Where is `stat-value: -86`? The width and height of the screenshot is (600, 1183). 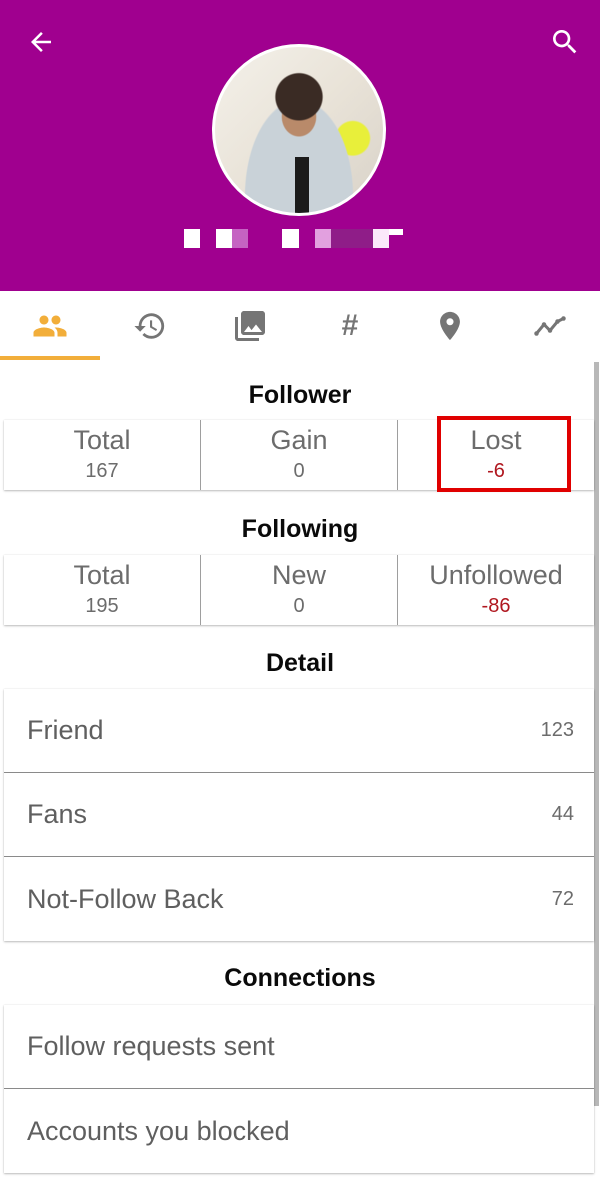
stat-value: -86 is located at coordinates (496, 606).